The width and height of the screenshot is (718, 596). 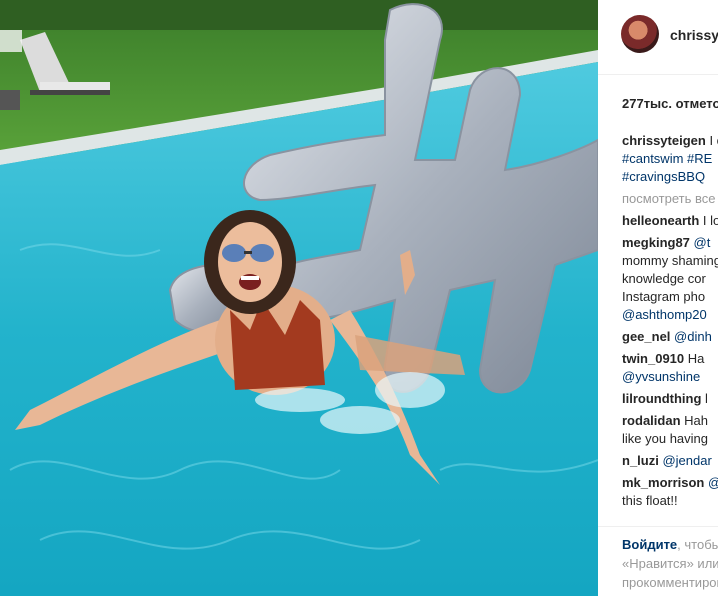 I want to click on comment-username: n_luzi, so click(x=640, y=460).